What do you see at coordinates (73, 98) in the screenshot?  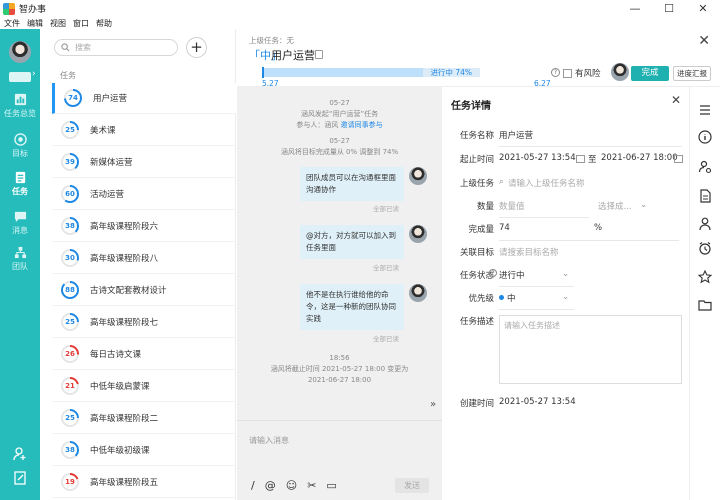 I see `progress-value: 74` at bounding box center [73, 98].